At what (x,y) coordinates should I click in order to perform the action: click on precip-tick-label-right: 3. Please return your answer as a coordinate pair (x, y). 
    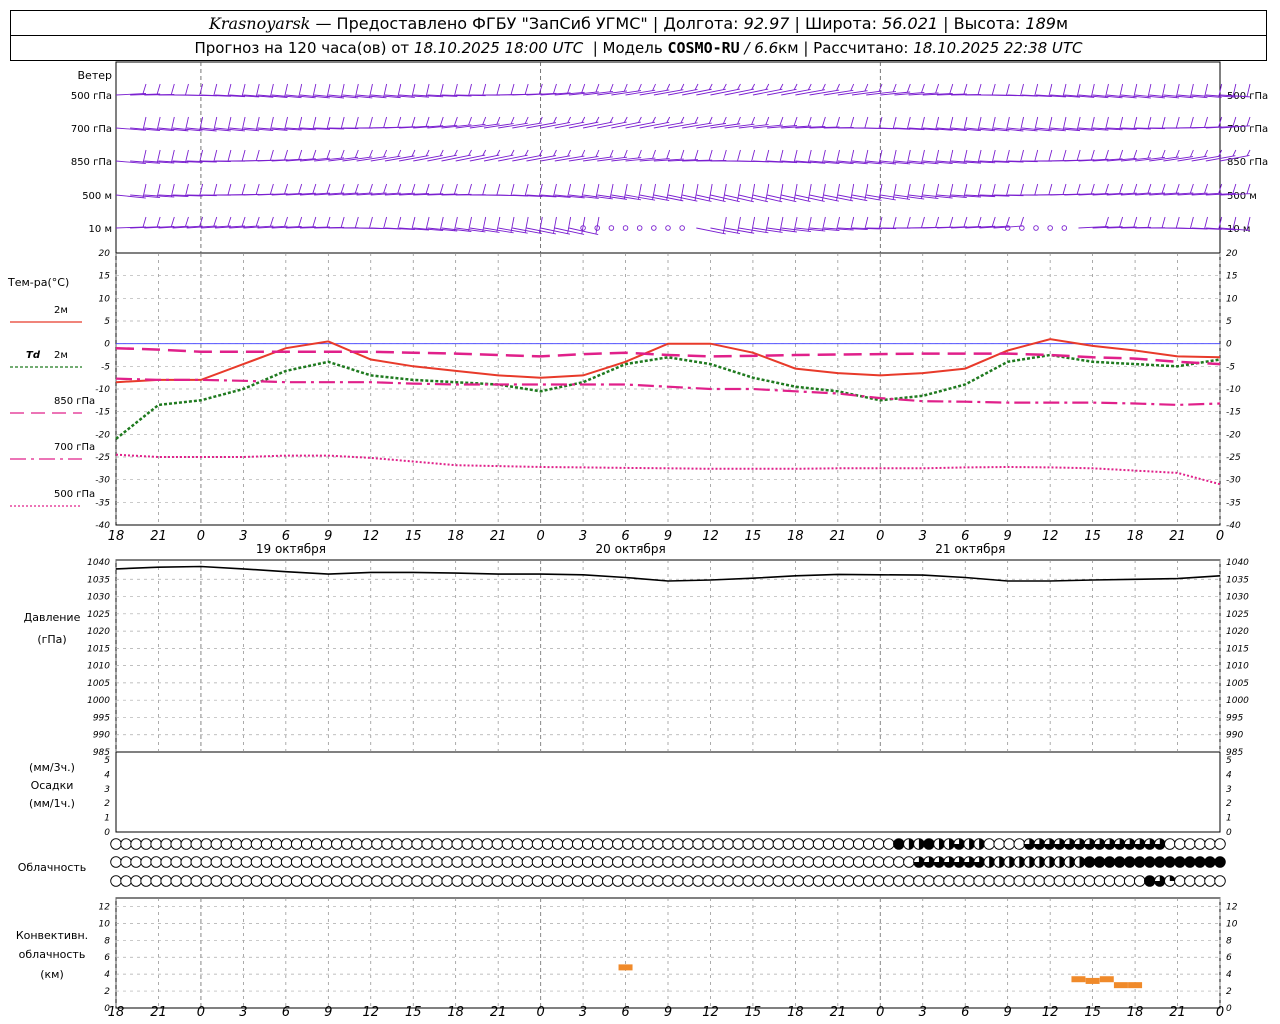
    Looking at the image, I should click on (1229, 790).